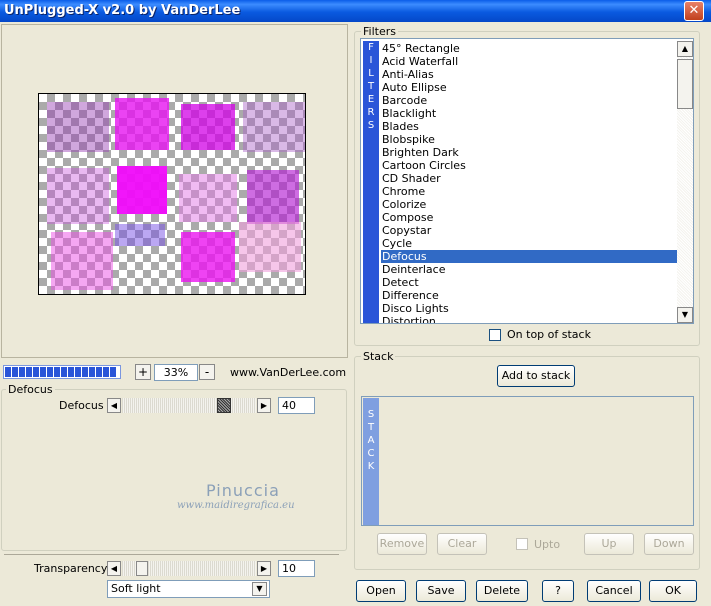  I want to click on zoom-value: 33%, so click(176, 372).